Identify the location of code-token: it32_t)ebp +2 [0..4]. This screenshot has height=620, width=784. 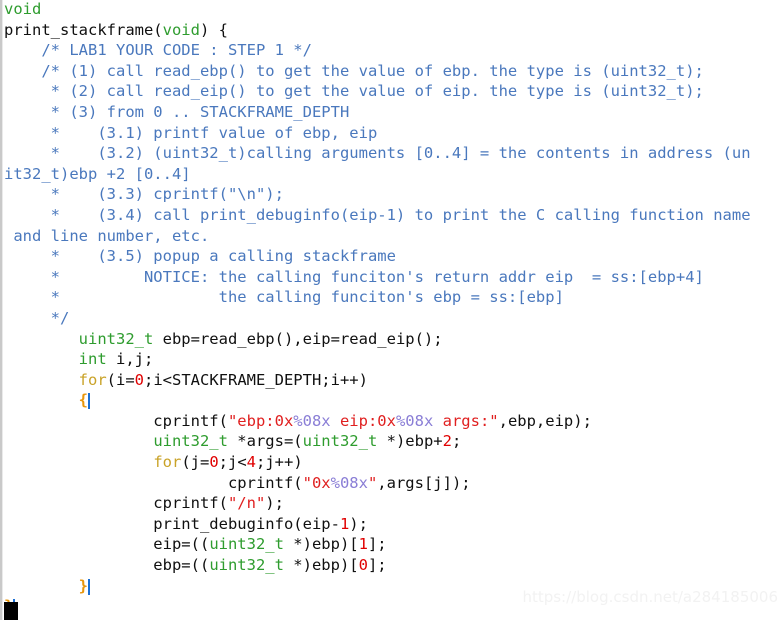
(97, 173).